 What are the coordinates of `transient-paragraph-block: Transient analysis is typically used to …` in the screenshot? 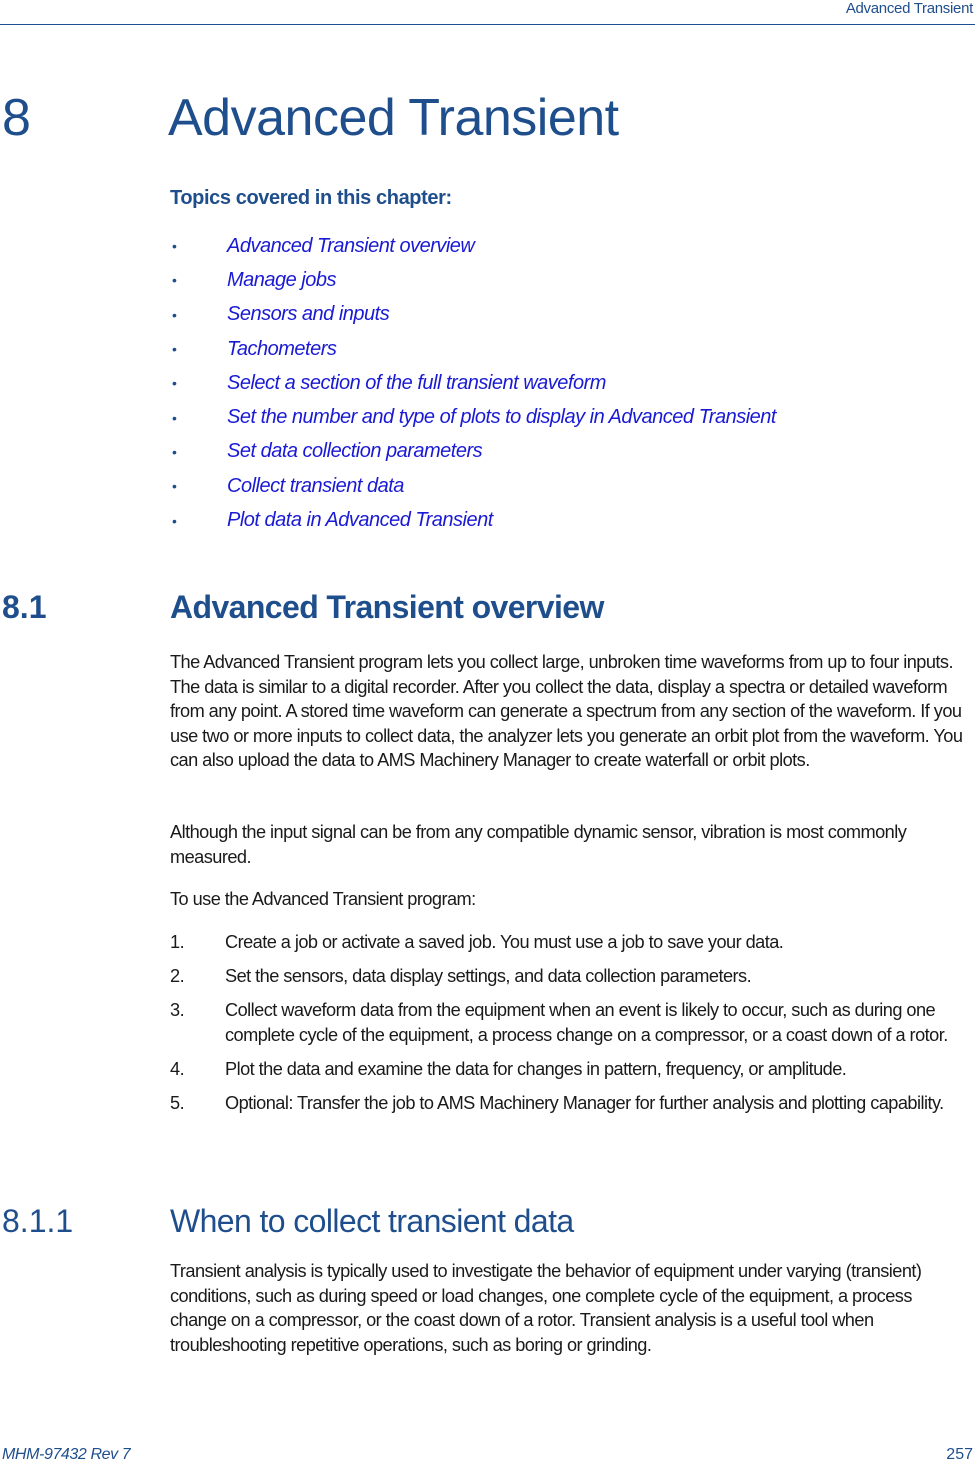 It's located at (570, 1308).